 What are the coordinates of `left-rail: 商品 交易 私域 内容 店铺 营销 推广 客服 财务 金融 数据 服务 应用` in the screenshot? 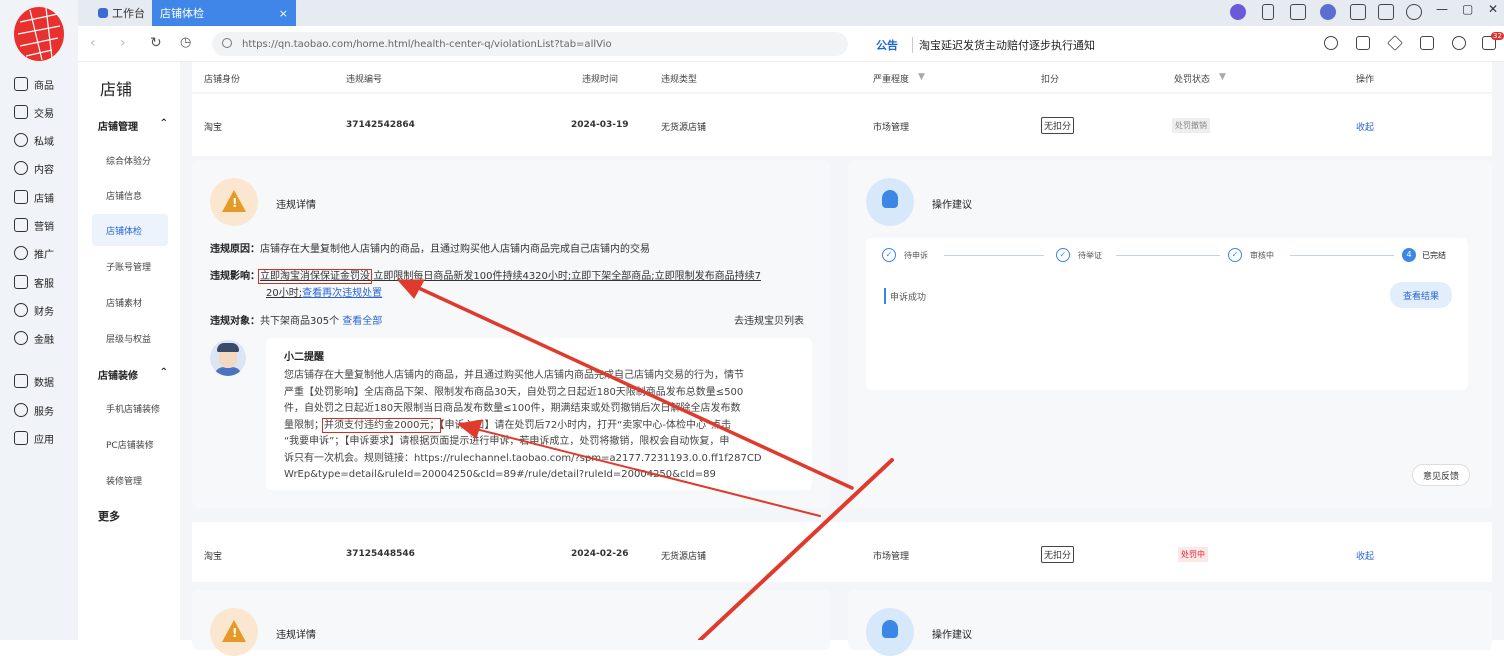 It's located at (39, 320).